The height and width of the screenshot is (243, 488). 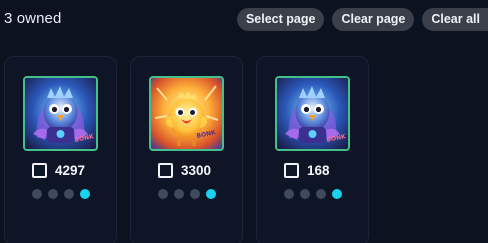 I want to click on token-id: 3300, so click(x=196, y=170).